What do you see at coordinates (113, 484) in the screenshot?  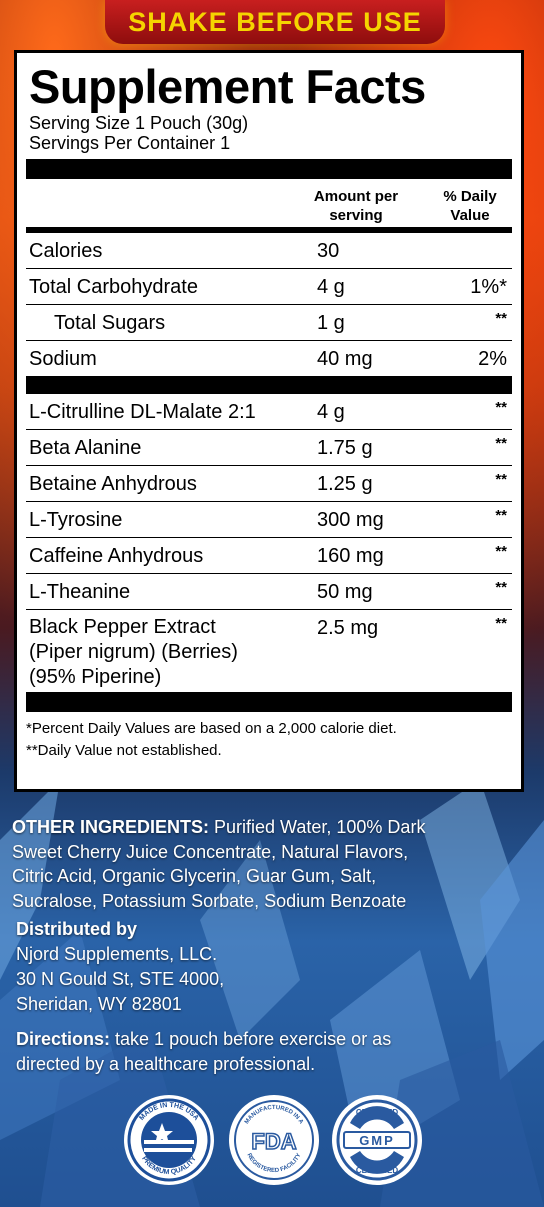 I see `ingredient-name: Betaine Anhydrous` at bounding box center [113, 484].